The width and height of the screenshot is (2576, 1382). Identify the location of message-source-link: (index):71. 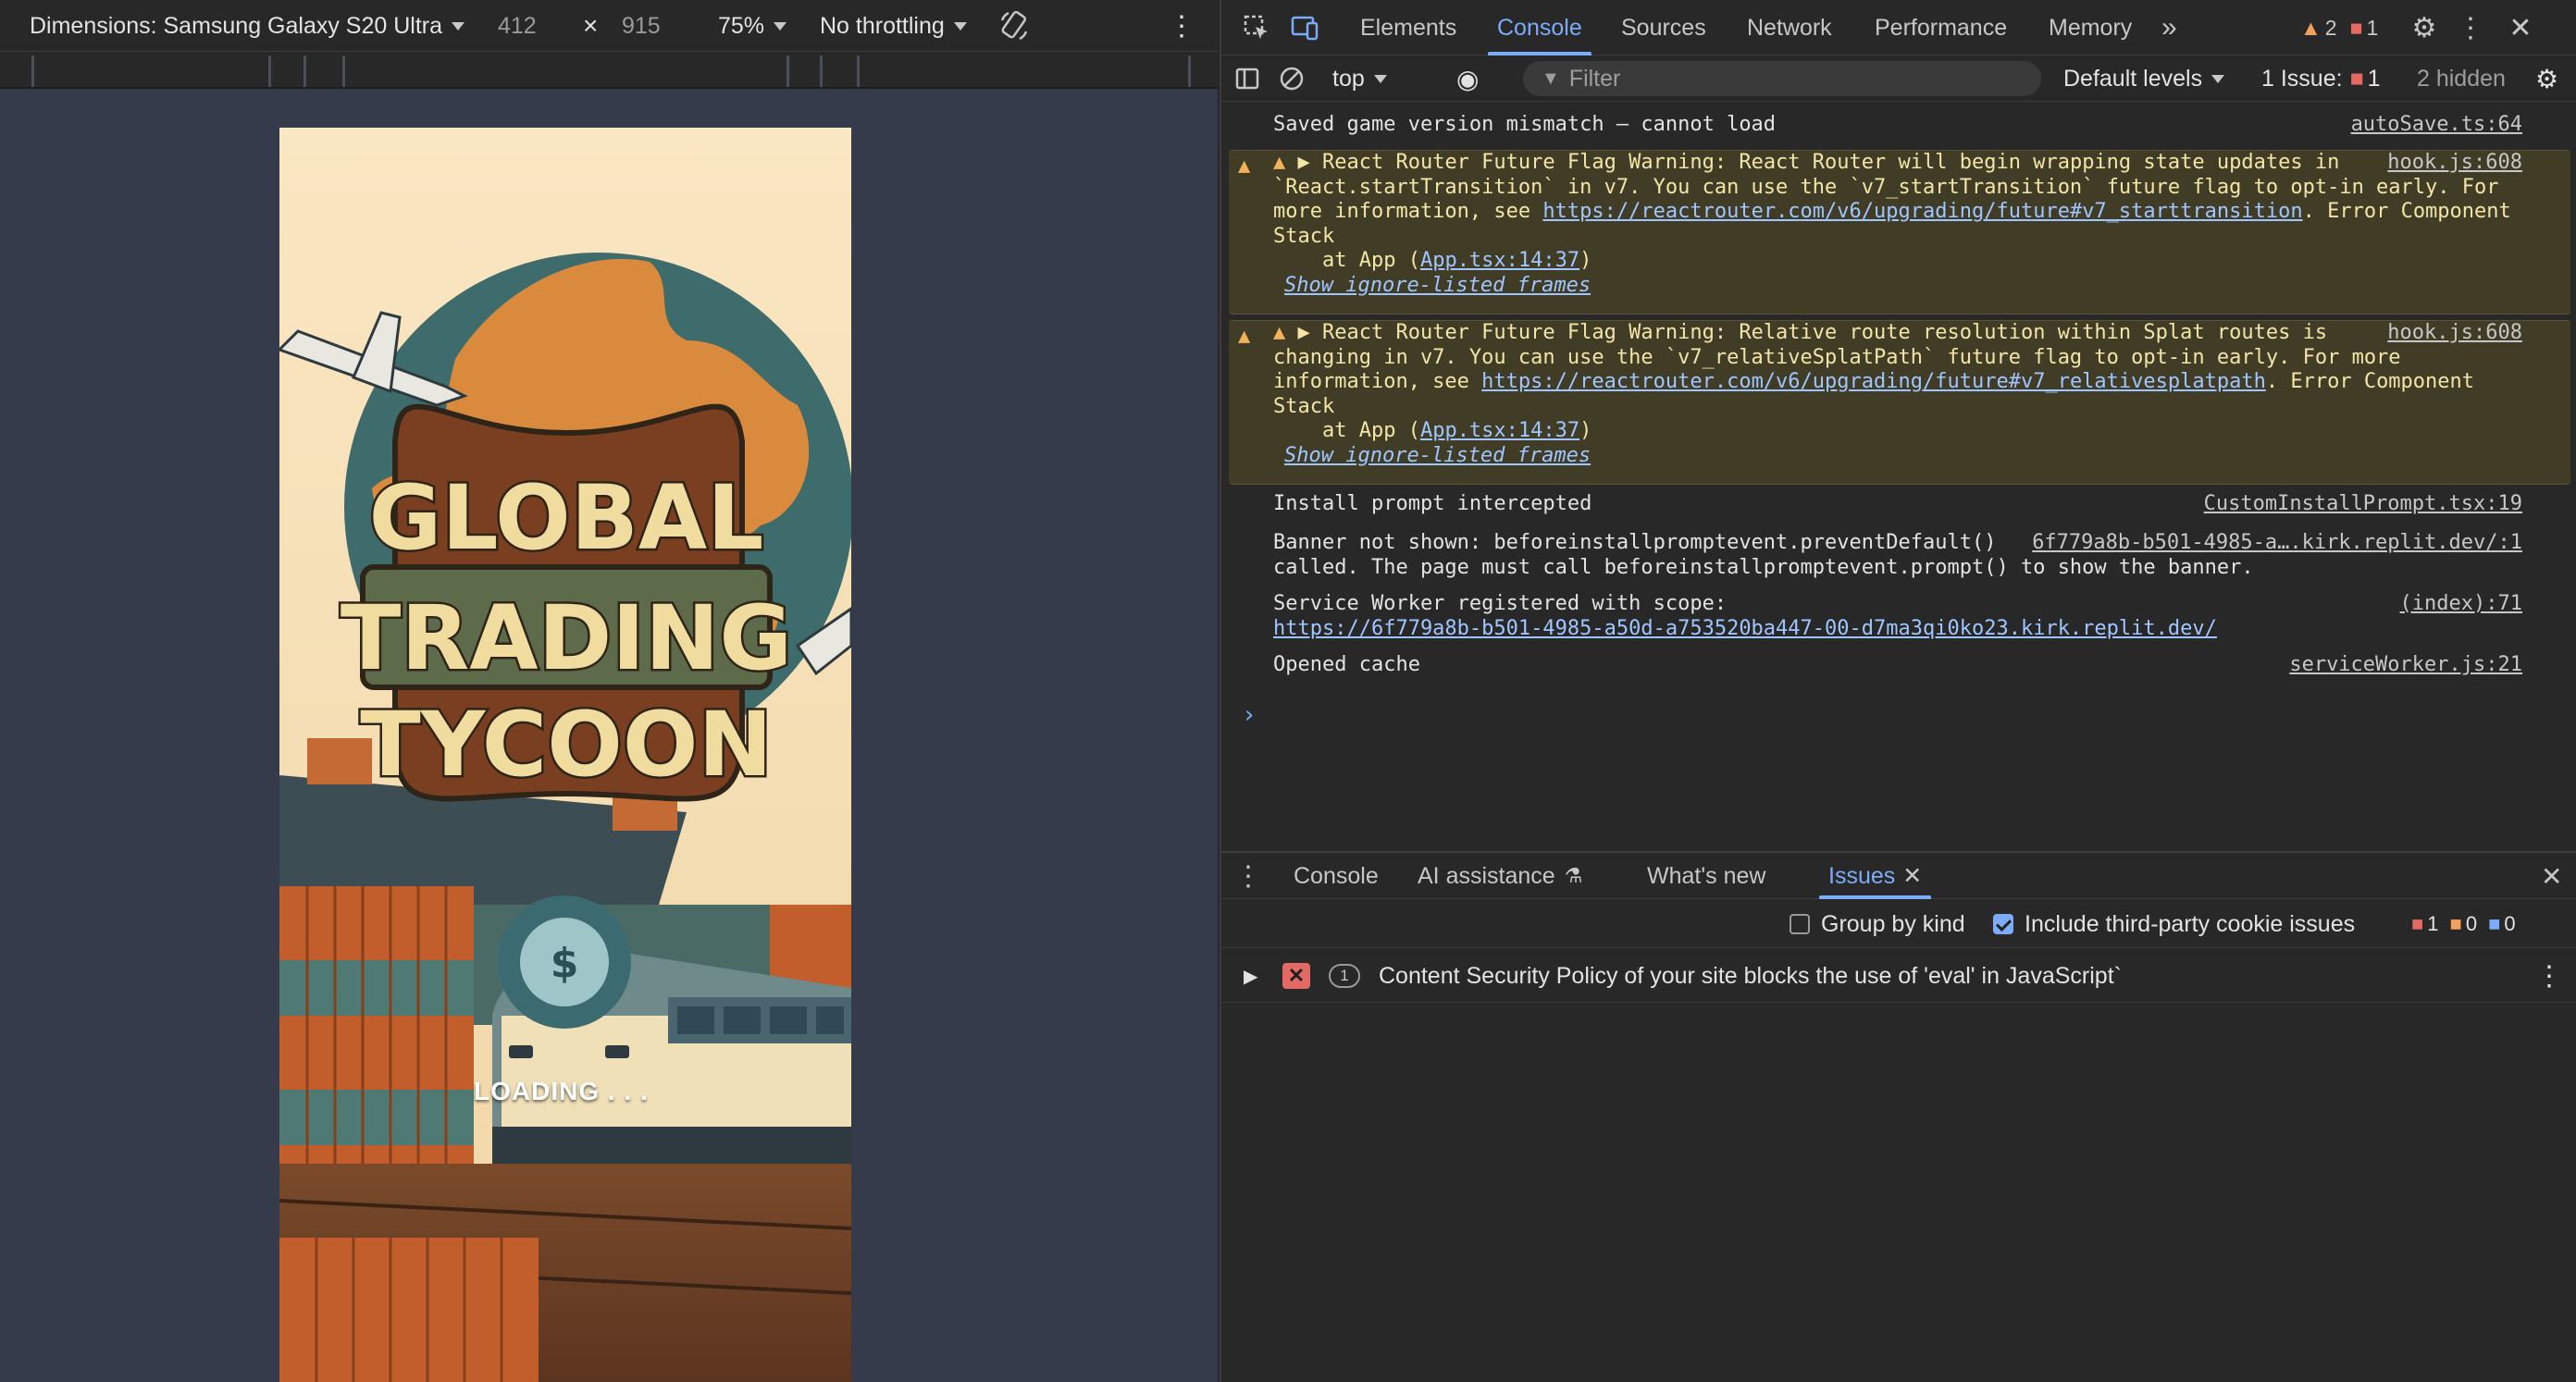
(2461, 604).